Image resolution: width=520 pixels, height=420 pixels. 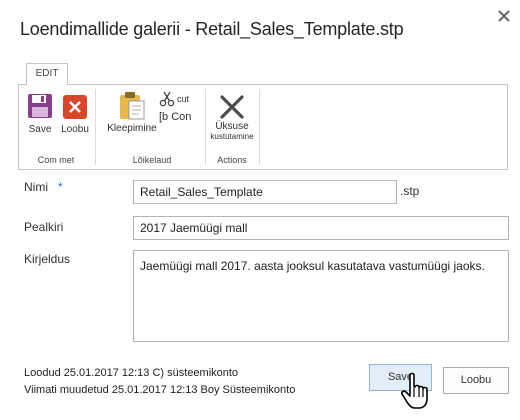 I want to click on ribbon-delete-label-line2: kustutamine, so click(x=232, y=136).